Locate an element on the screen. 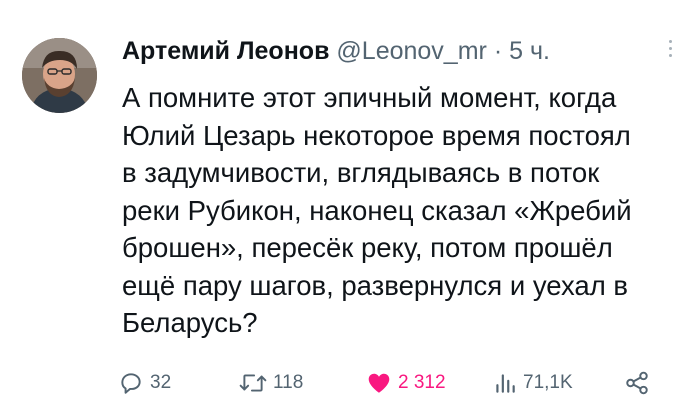  retweet-icon is located at coordinates (253, 383).